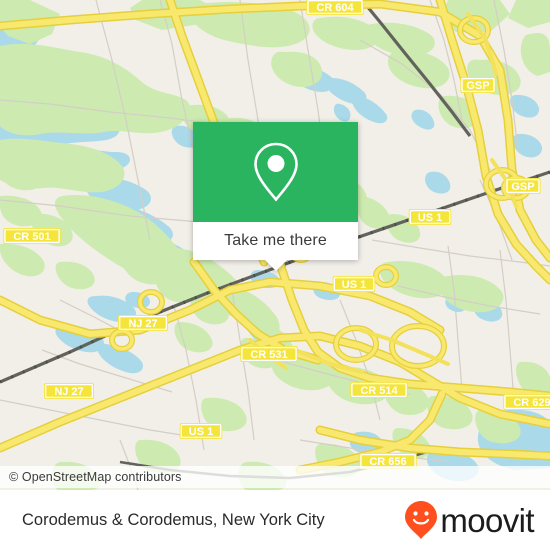  I want to click on road-shield: CR 629, so click(526, 402).